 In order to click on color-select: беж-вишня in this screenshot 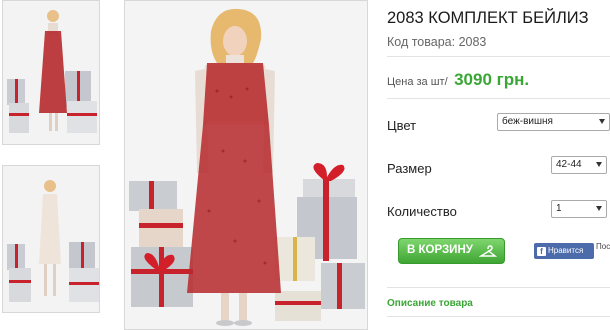, I will do `click(553, 122)`.